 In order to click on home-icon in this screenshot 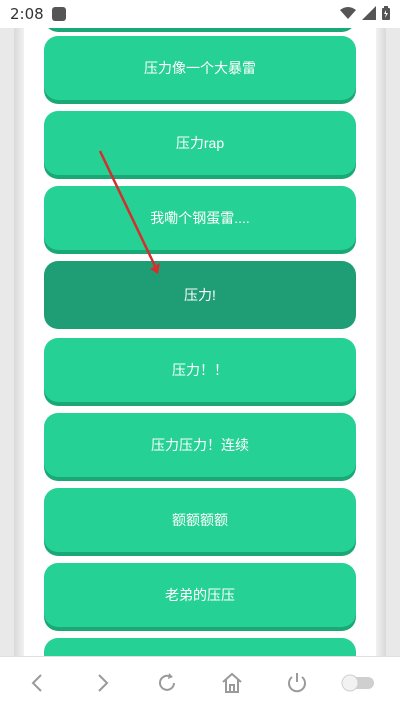, I will do `click(232, 683)`.